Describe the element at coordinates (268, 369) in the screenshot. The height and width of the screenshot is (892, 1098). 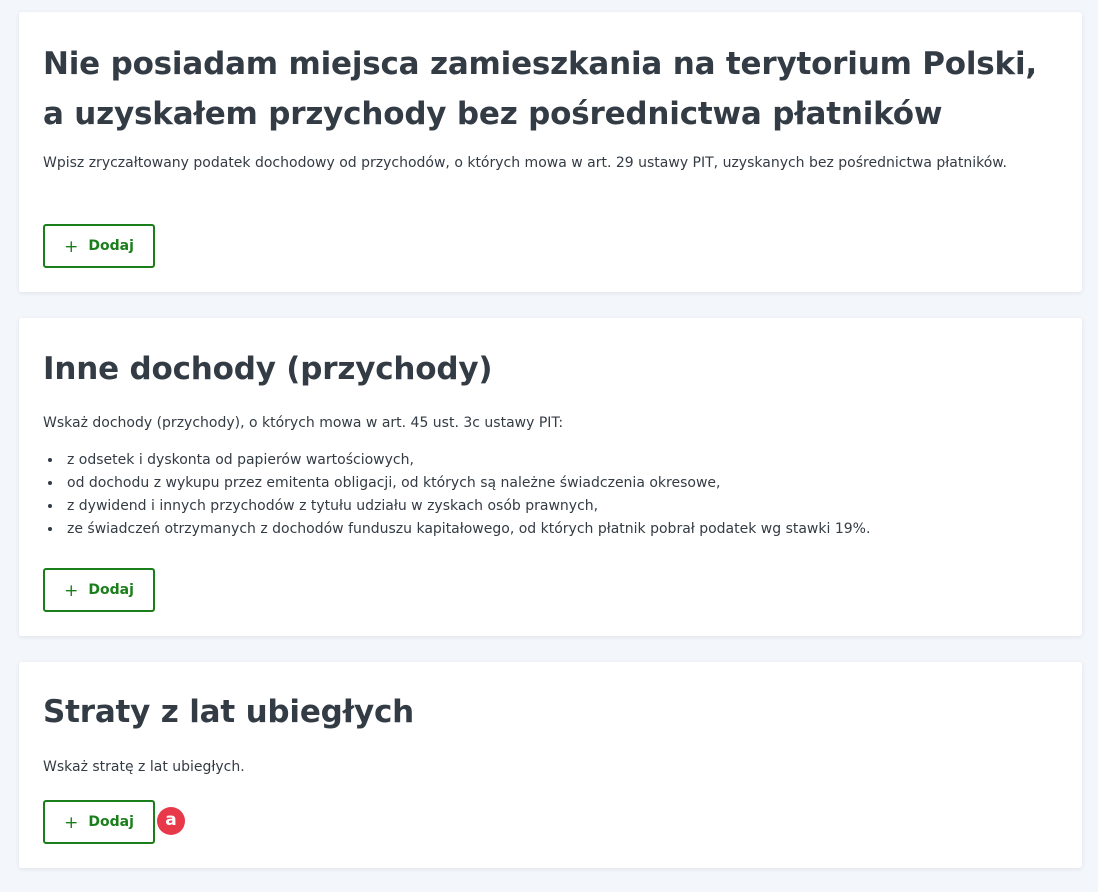
I see `section-title: Inne dochody (przychody)` at that location.